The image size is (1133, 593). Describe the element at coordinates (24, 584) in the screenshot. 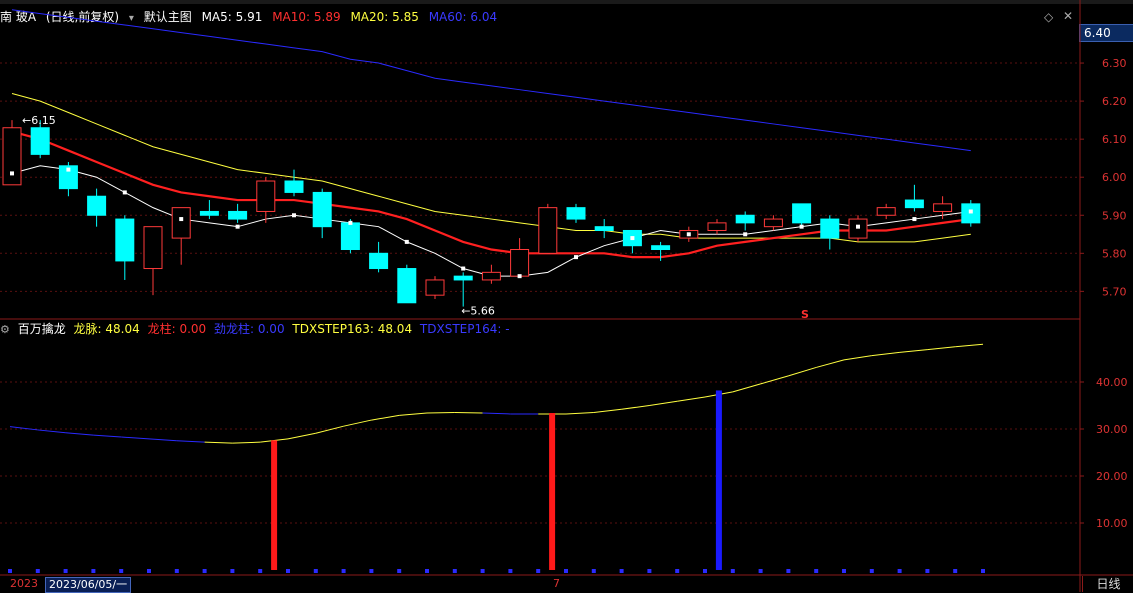

I see `date-start-label: 2023` at that location.